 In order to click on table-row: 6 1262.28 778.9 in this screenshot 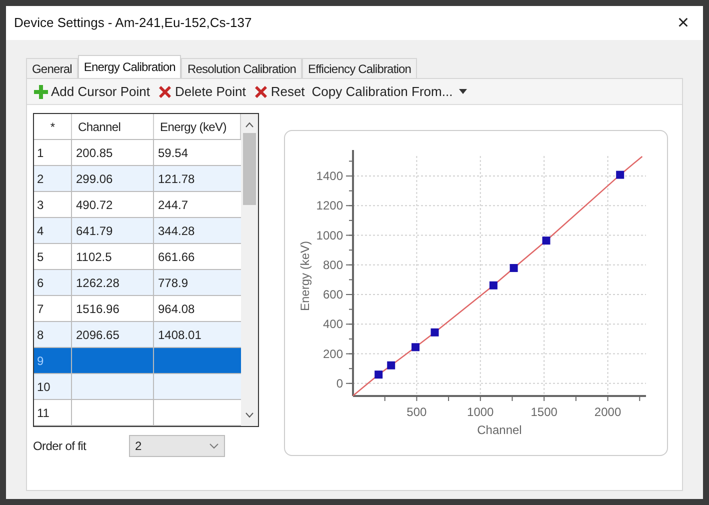, I will do `click(137, 283)`.